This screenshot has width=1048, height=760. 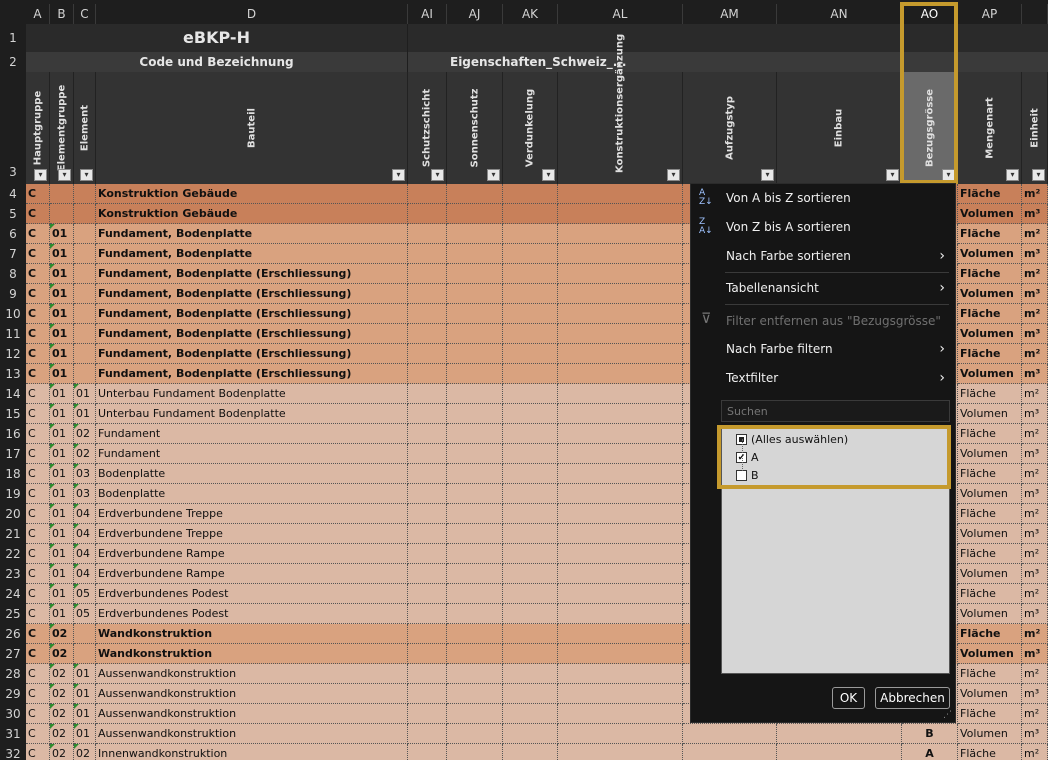 What do you see at coordinates (13, 594) in the screenshot?
I see `row-header-24: 24` at bounding box center [13, 594].